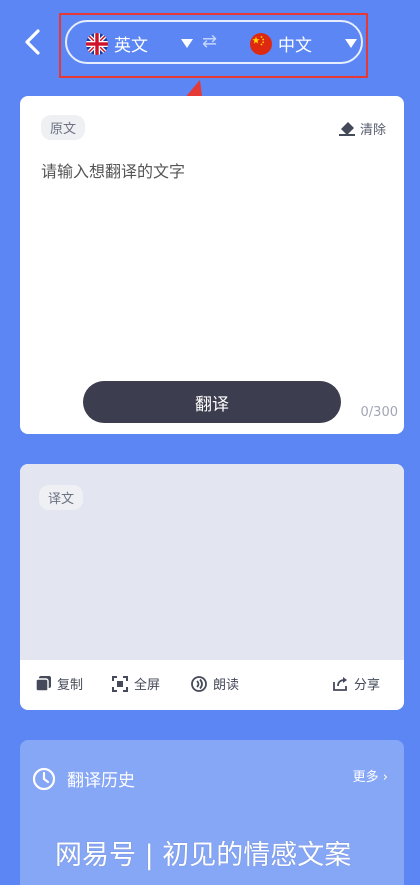 This screenshot has height=885, width=420. Describe the element at coordinates (101, 781) in the screenshot. I see `history-title: 翻译历史` at that location.